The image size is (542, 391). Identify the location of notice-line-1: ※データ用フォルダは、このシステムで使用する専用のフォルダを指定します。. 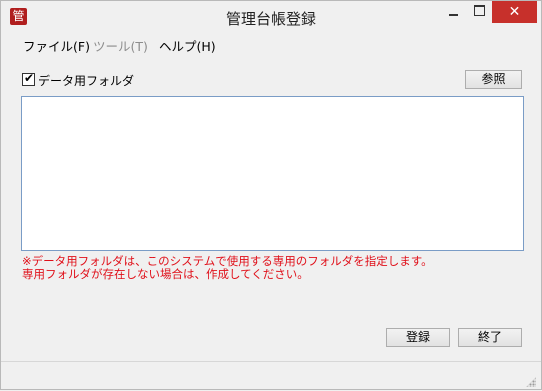
(227, 261).